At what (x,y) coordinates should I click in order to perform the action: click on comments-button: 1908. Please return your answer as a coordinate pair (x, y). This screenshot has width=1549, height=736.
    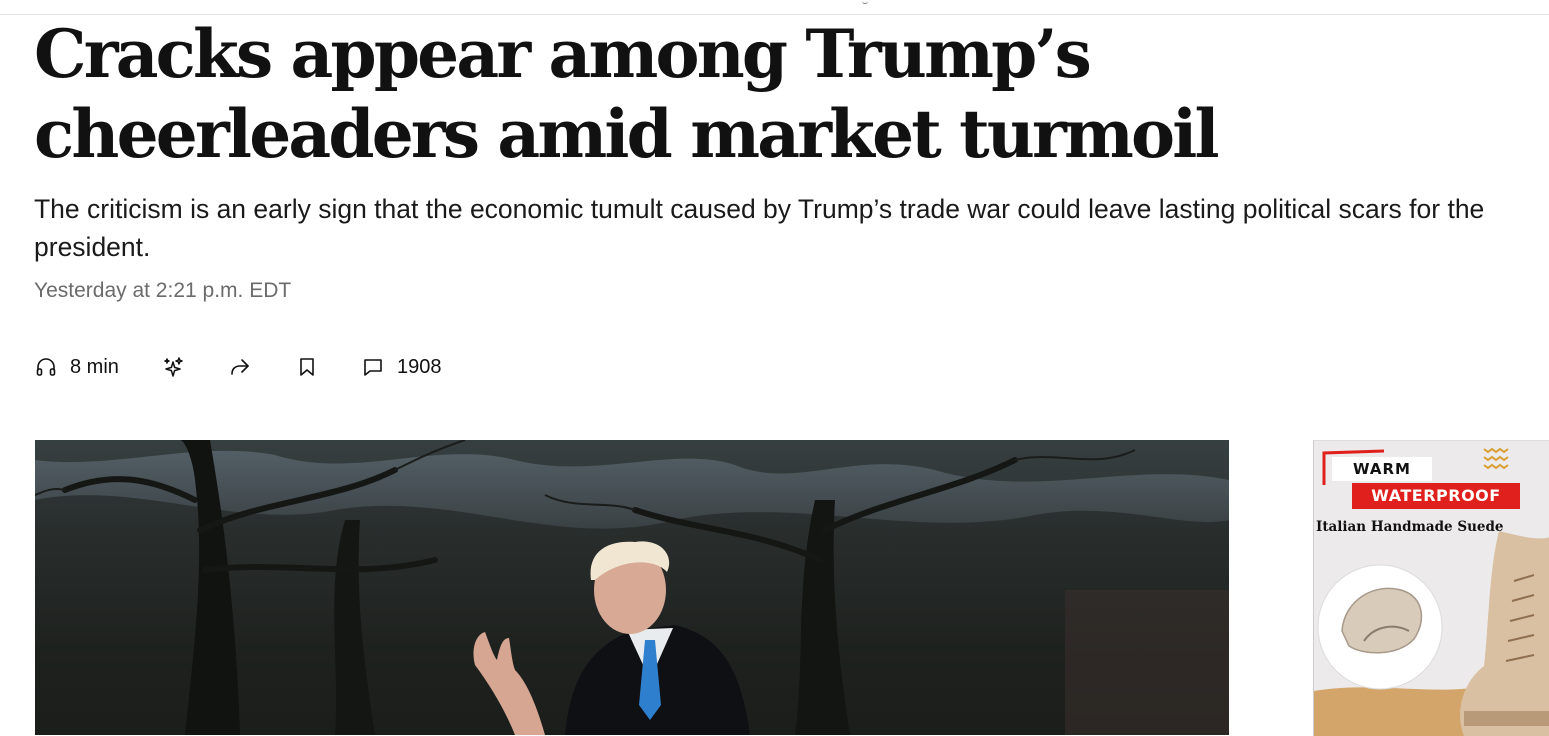
    Looking at the image, I should click on (401, 367).